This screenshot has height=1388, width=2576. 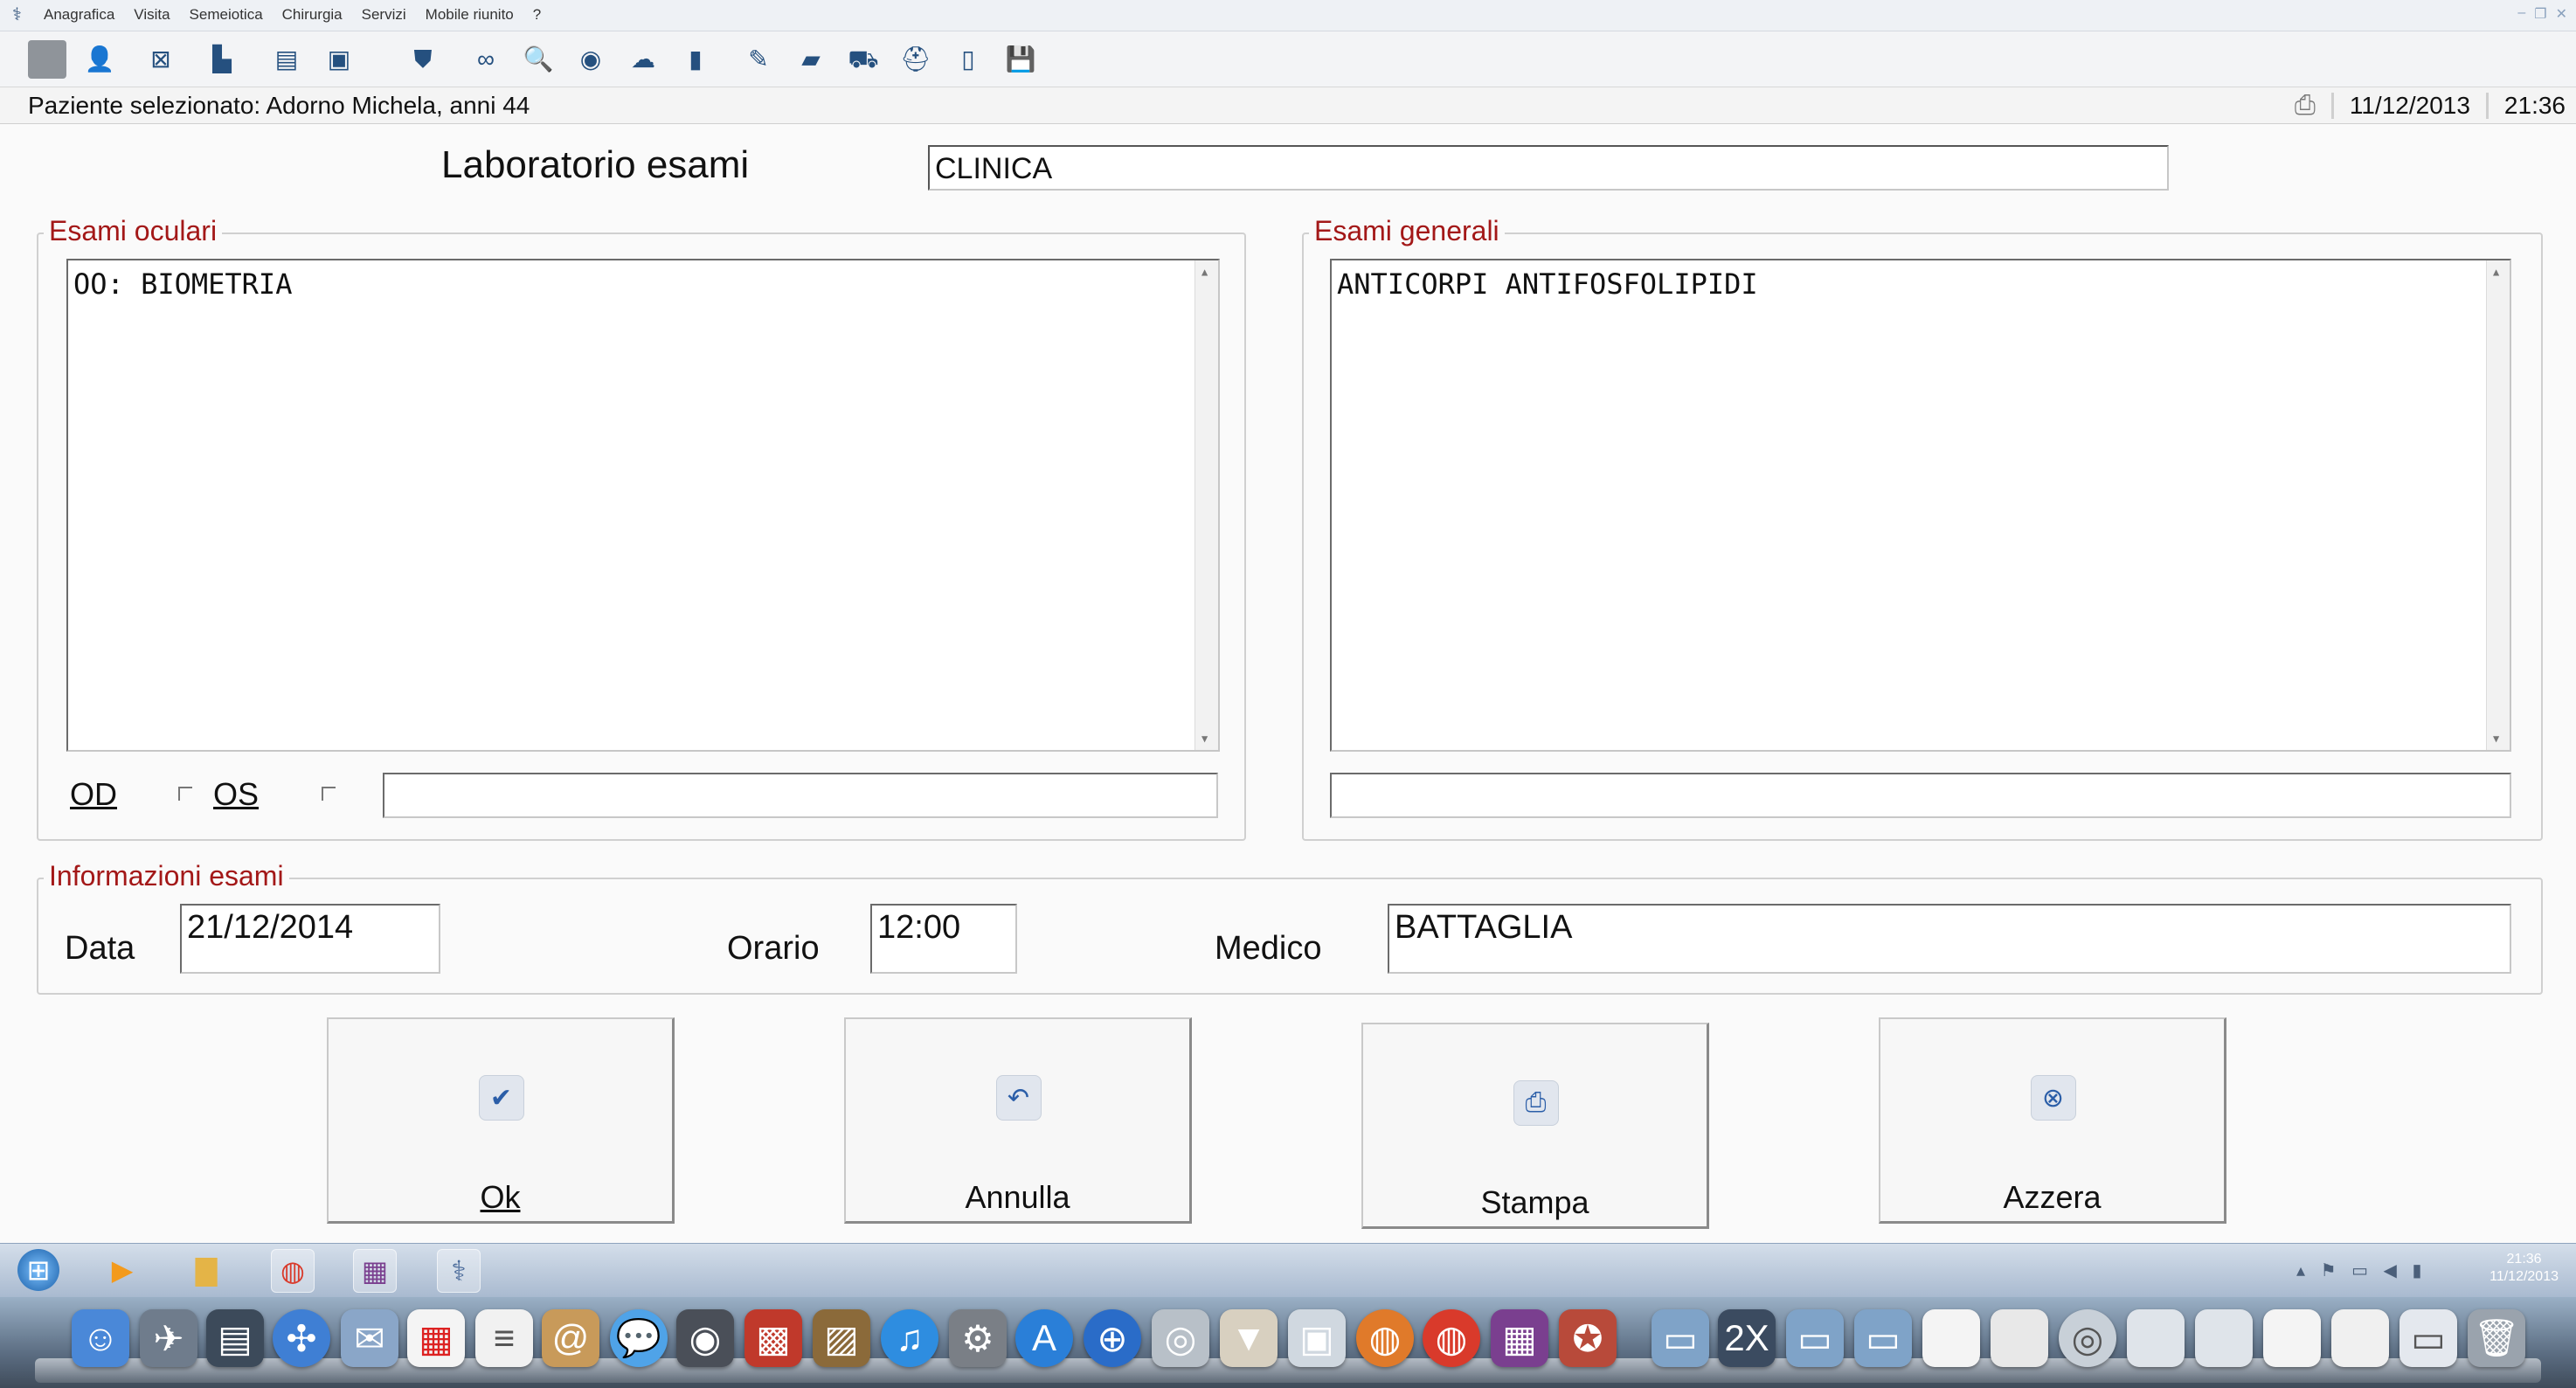 What do you see at coordinates (1920, 796) in the screenshot?
I see `esami-generali-note-field` at bounding box center [1920, 796].